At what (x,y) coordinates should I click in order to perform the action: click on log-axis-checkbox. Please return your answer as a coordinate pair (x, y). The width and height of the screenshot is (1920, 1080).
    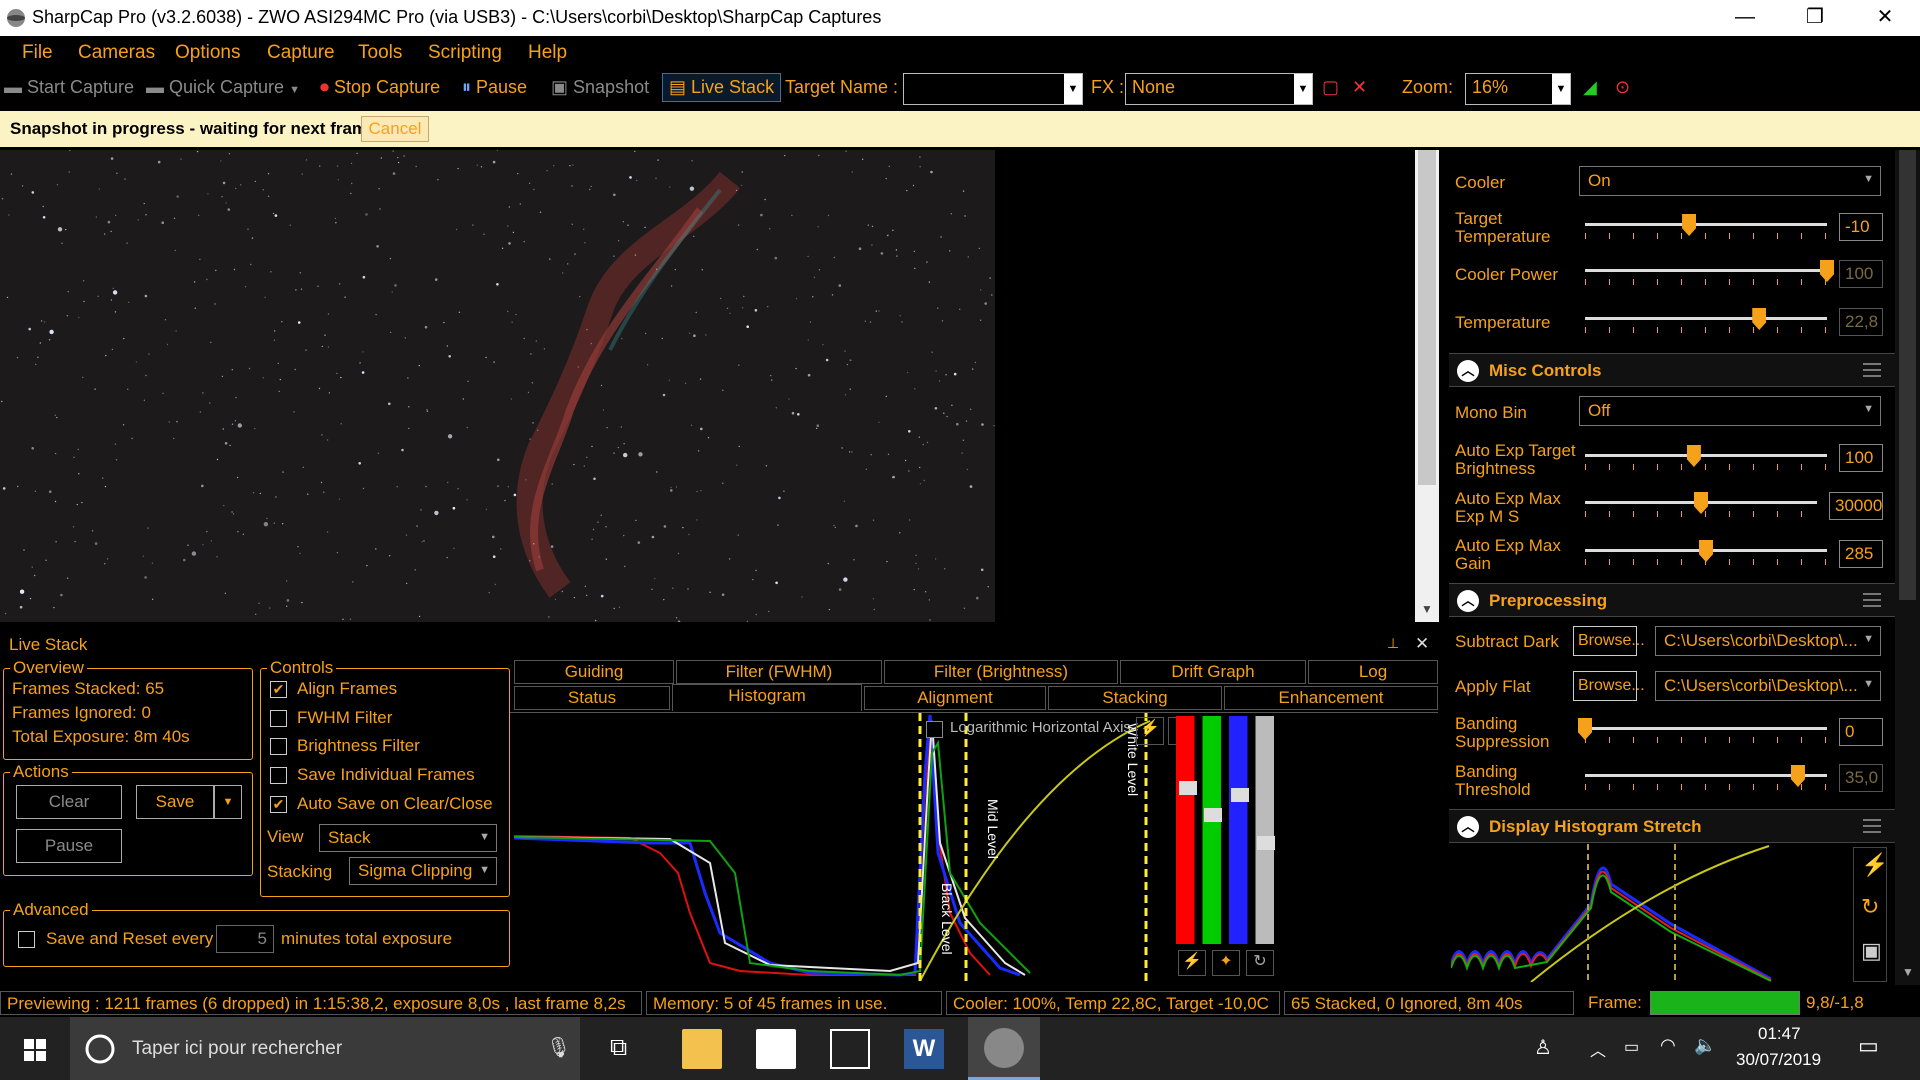
    Looking at the image, I should click on (934, 729).